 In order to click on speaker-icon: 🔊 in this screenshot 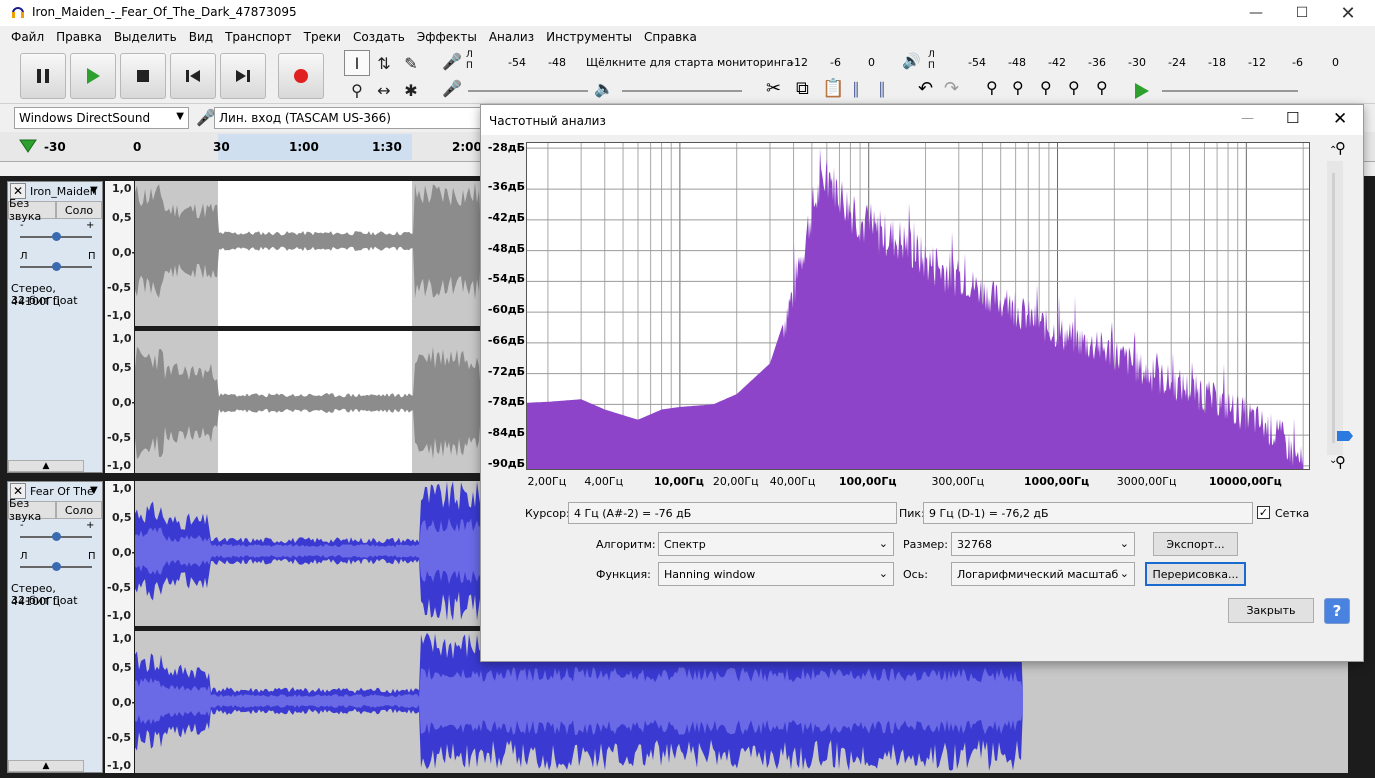, I will do `click(911, 61)`.